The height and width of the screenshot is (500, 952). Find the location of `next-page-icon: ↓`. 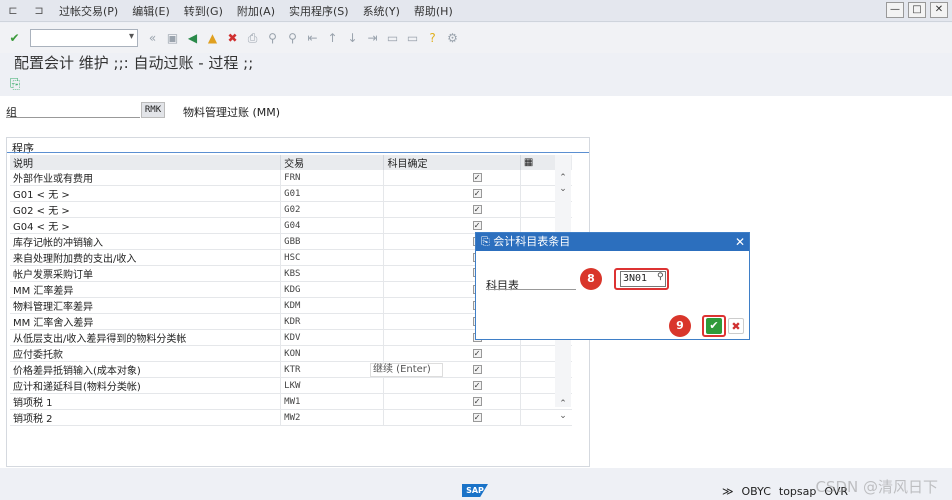

next-page-icon: ↓ is located at coordinates (352, 38).